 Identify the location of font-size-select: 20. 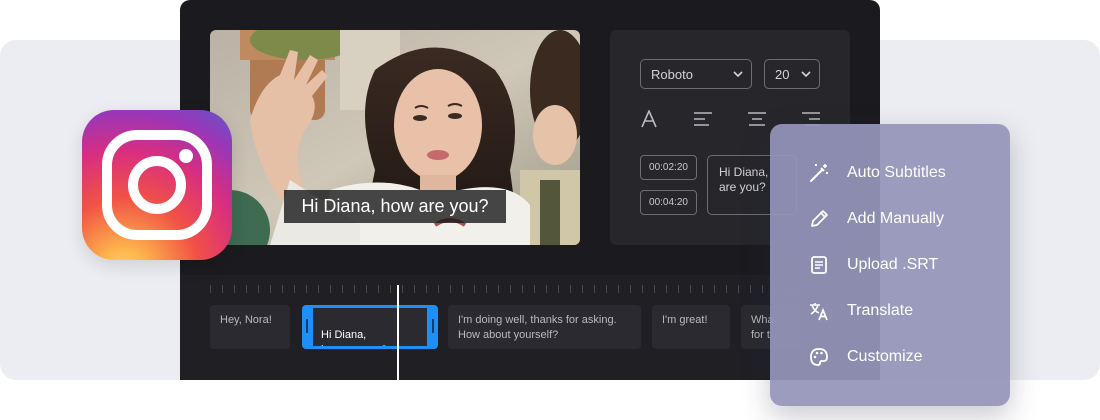
(792, 74).